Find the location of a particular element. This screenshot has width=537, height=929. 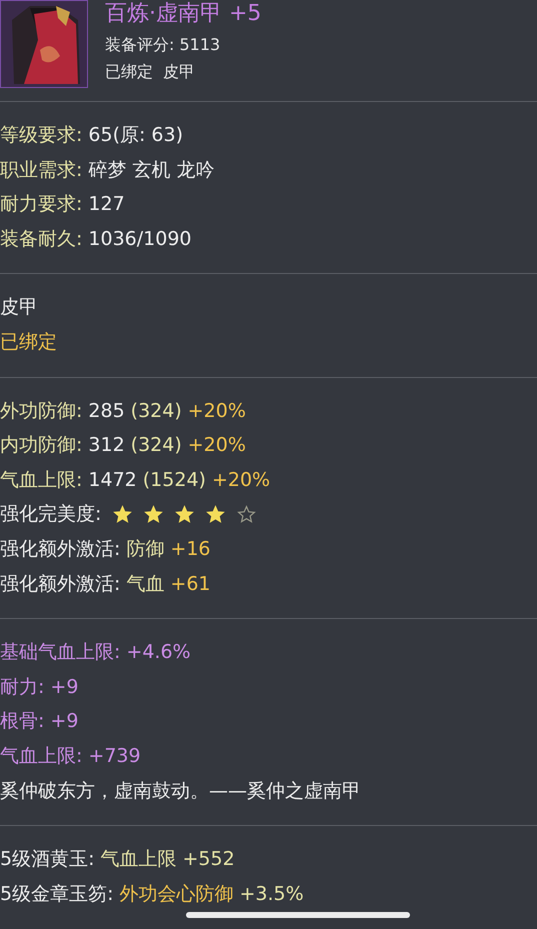

stat-label: 装备耐久: is located at coordinates (41, 239).